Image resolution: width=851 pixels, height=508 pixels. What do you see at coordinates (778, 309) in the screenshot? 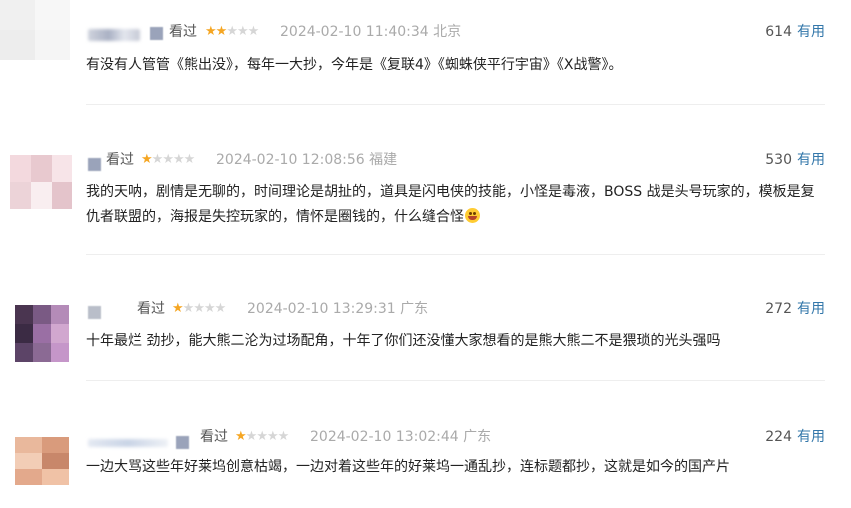
I see `vote-count: 272` at bounding box center [778, 309].